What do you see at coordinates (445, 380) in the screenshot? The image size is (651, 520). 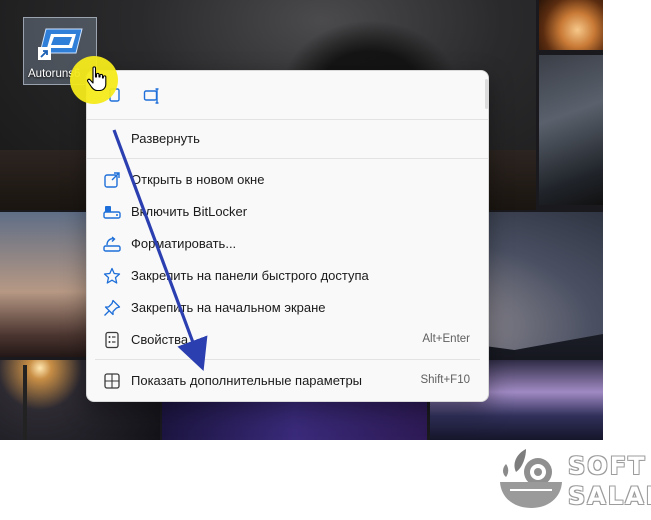 I see `shortcut-label: Shift+F10` at bounding box center [445, 380].